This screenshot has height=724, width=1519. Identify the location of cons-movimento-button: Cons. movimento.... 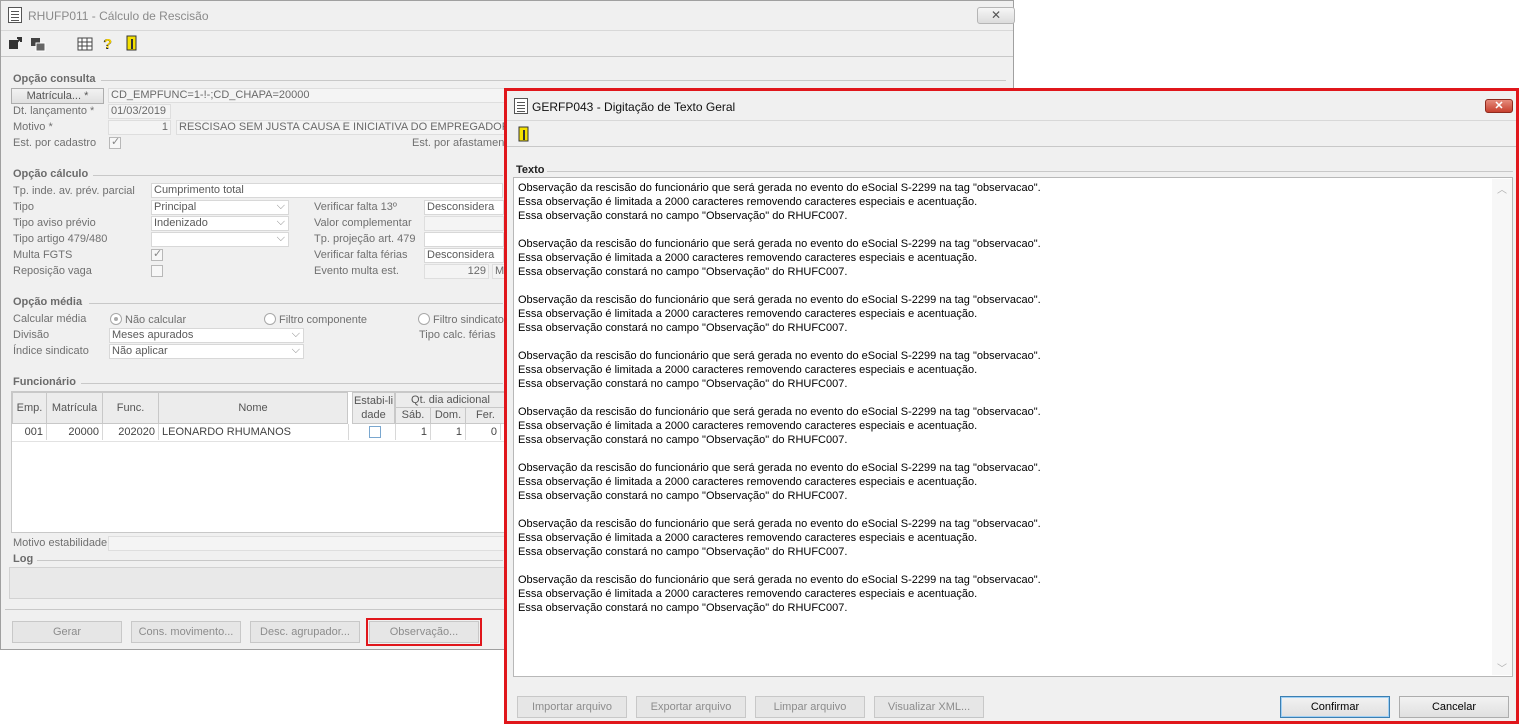
(186, 632).